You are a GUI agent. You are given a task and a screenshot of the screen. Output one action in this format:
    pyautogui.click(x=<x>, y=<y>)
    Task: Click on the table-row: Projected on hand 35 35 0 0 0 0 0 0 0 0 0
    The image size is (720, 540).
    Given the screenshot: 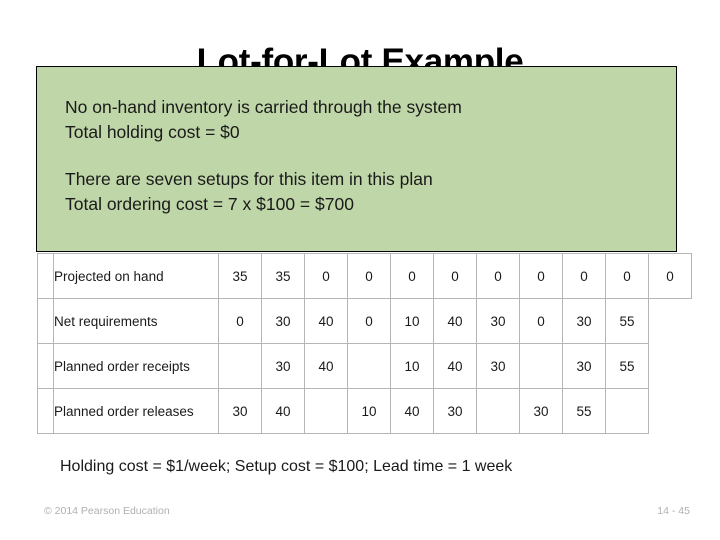 What is the action you would take?
    pyautogui.click(x=364, y=276)
    